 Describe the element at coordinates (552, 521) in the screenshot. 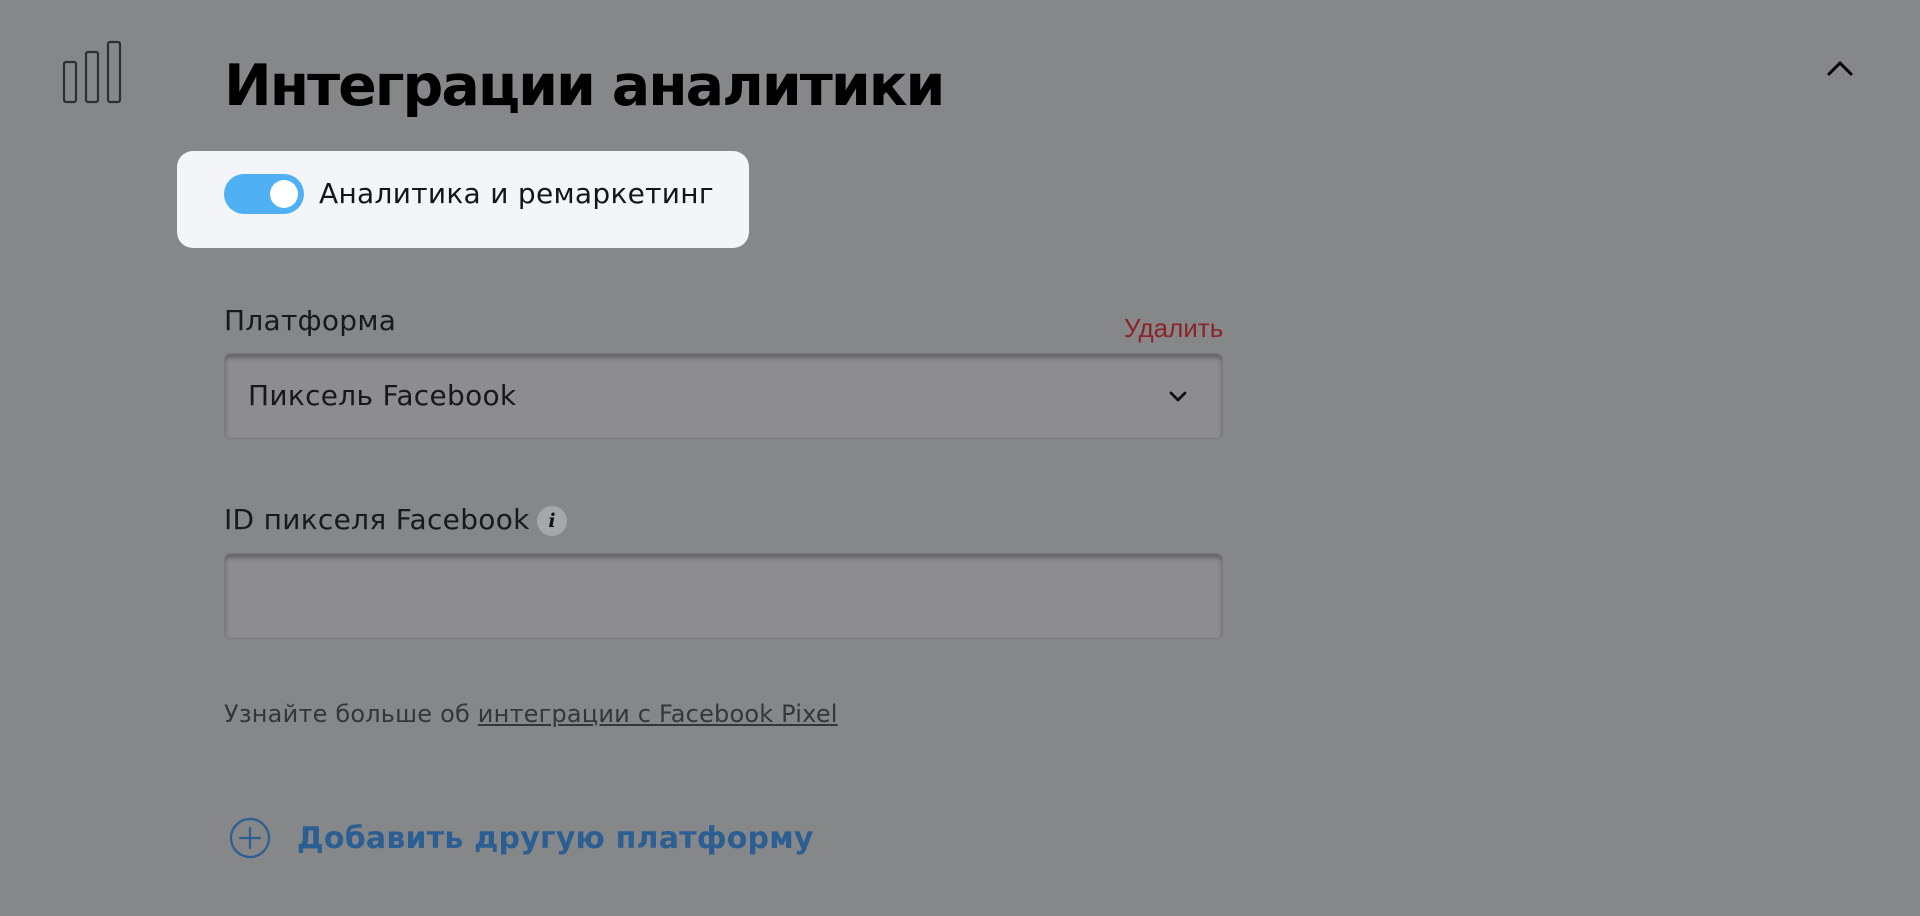

I see `info-icon: i` at that location.